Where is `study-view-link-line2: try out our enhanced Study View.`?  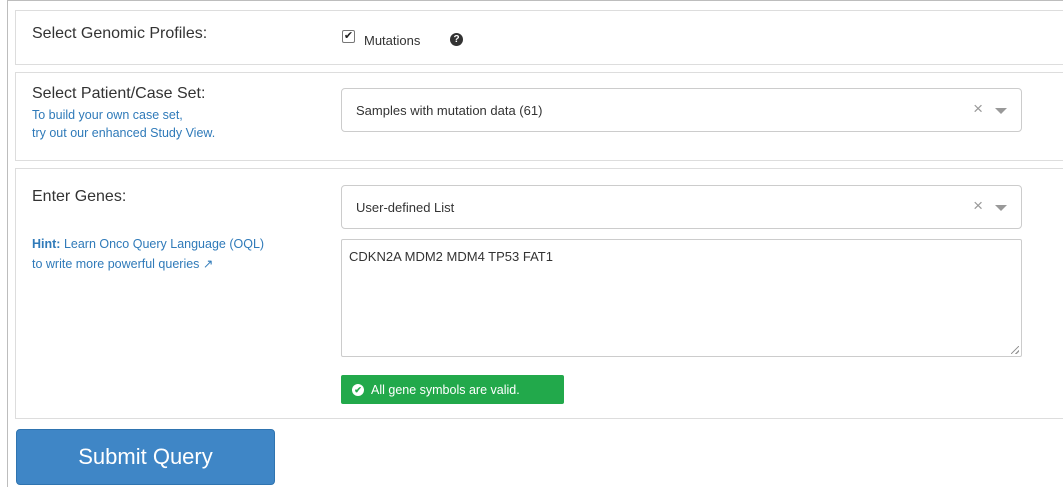 study-view-link-line2: try out our enhanced Study View. is located at coordinates (123, 133).